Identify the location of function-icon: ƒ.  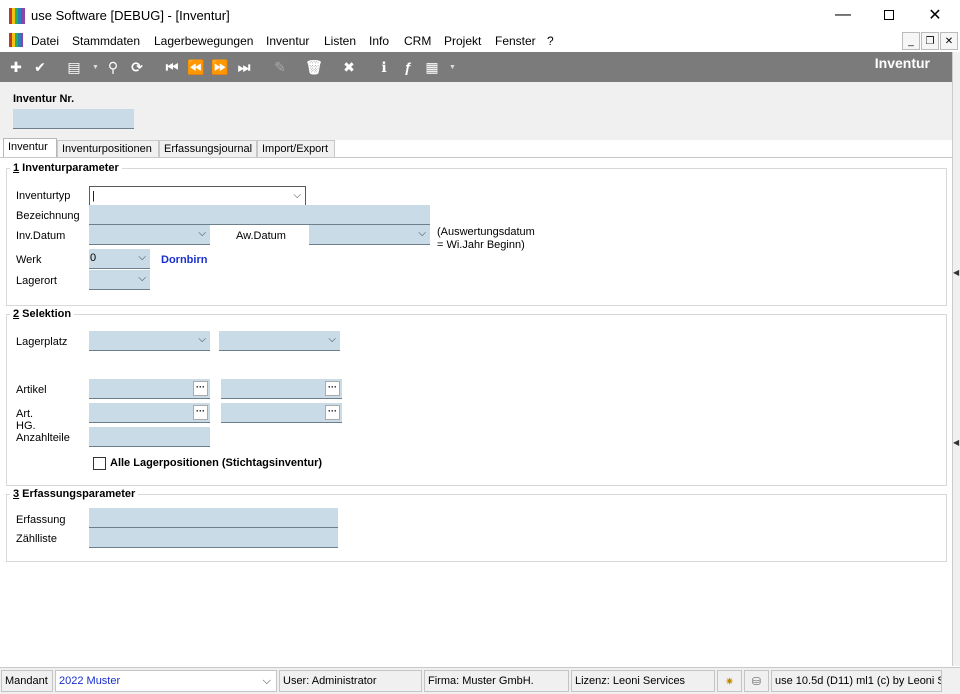
(408, 67).